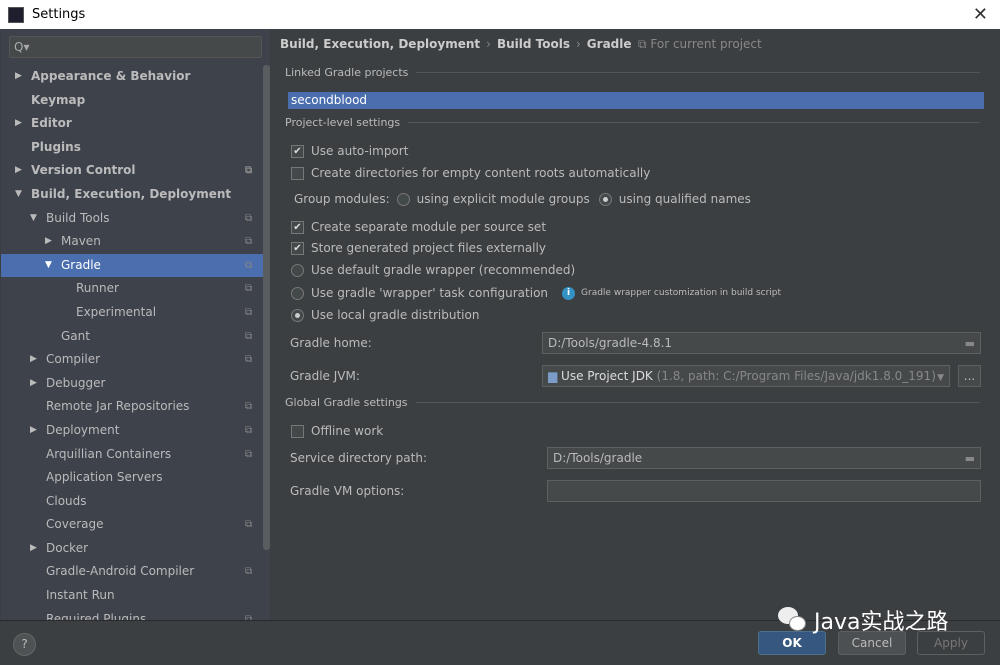 The image size is (1000, 665). What do you see at coordinates (418, 227) in the screenshot?
I see `separate-module-checkbox: ✔ Create separate module per source set` at bounding box center [418, 227].